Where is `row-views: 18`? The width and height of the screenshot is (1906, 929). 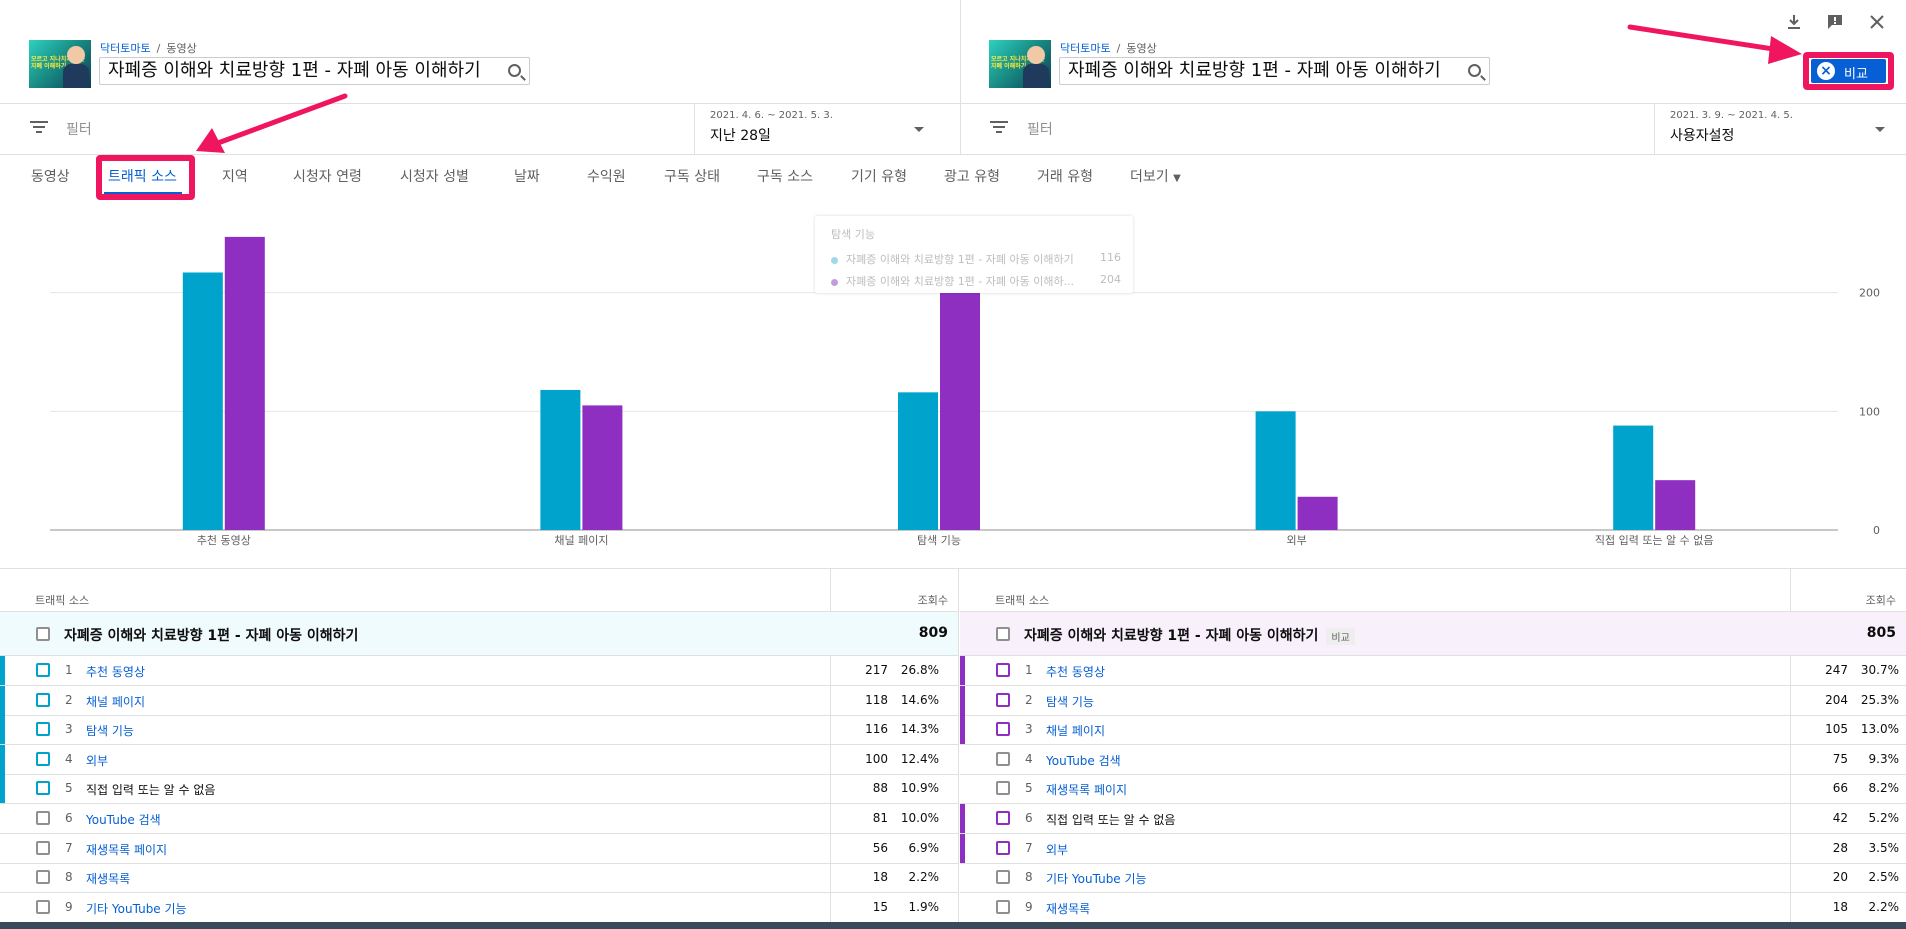
row-views: 18 is located at coordinates (880, 877).